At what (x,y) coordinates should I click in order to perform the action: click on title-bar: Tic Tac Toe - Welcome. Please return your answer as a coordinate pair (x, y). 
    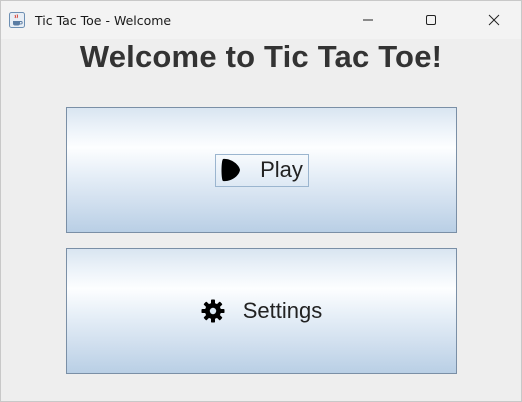
    Looking at the image, I should click on (261, 20).